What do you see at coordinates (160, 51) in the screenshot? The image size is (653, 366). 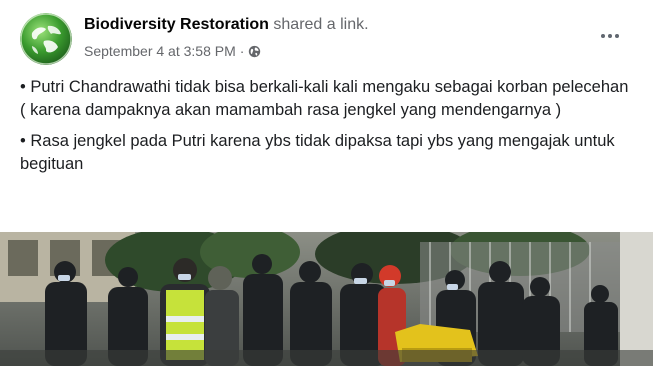 I see `post-timestamp-link: September 4 at 3:58 PM` at bounding box center [160, 51].